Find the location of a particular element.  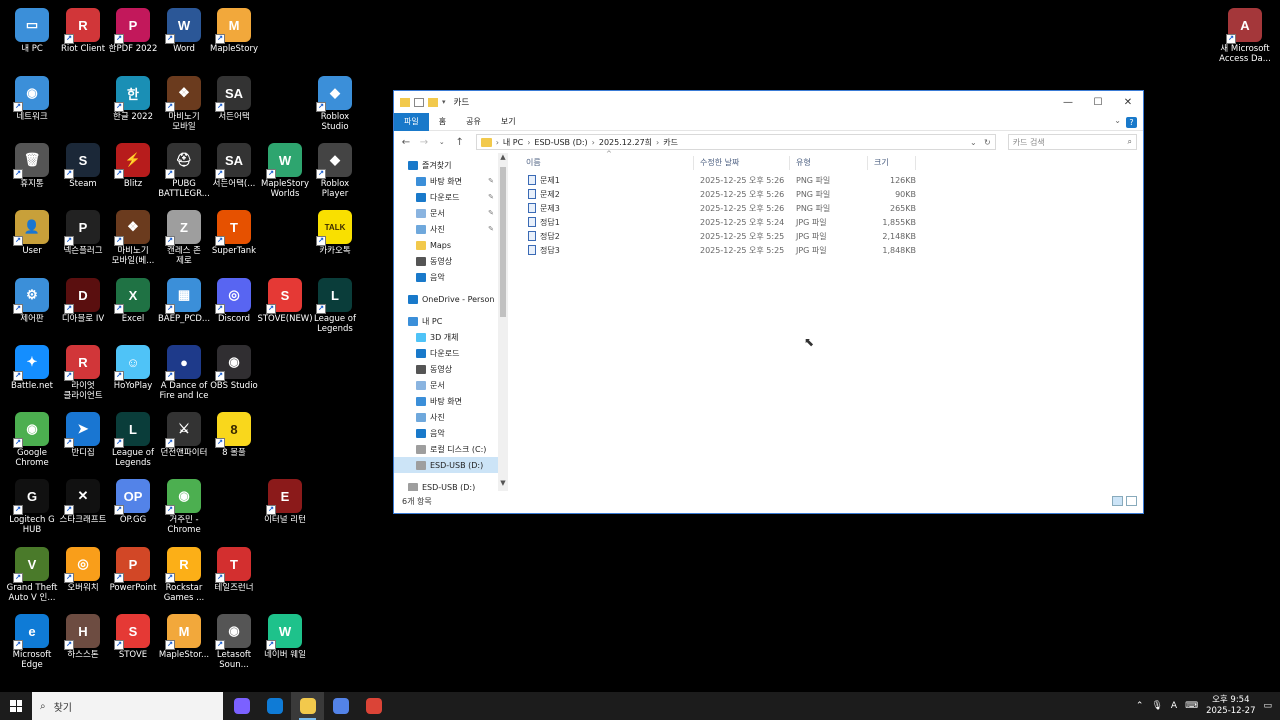

nav-item: 즐겨찾기 is located at coordinates (446, 165).